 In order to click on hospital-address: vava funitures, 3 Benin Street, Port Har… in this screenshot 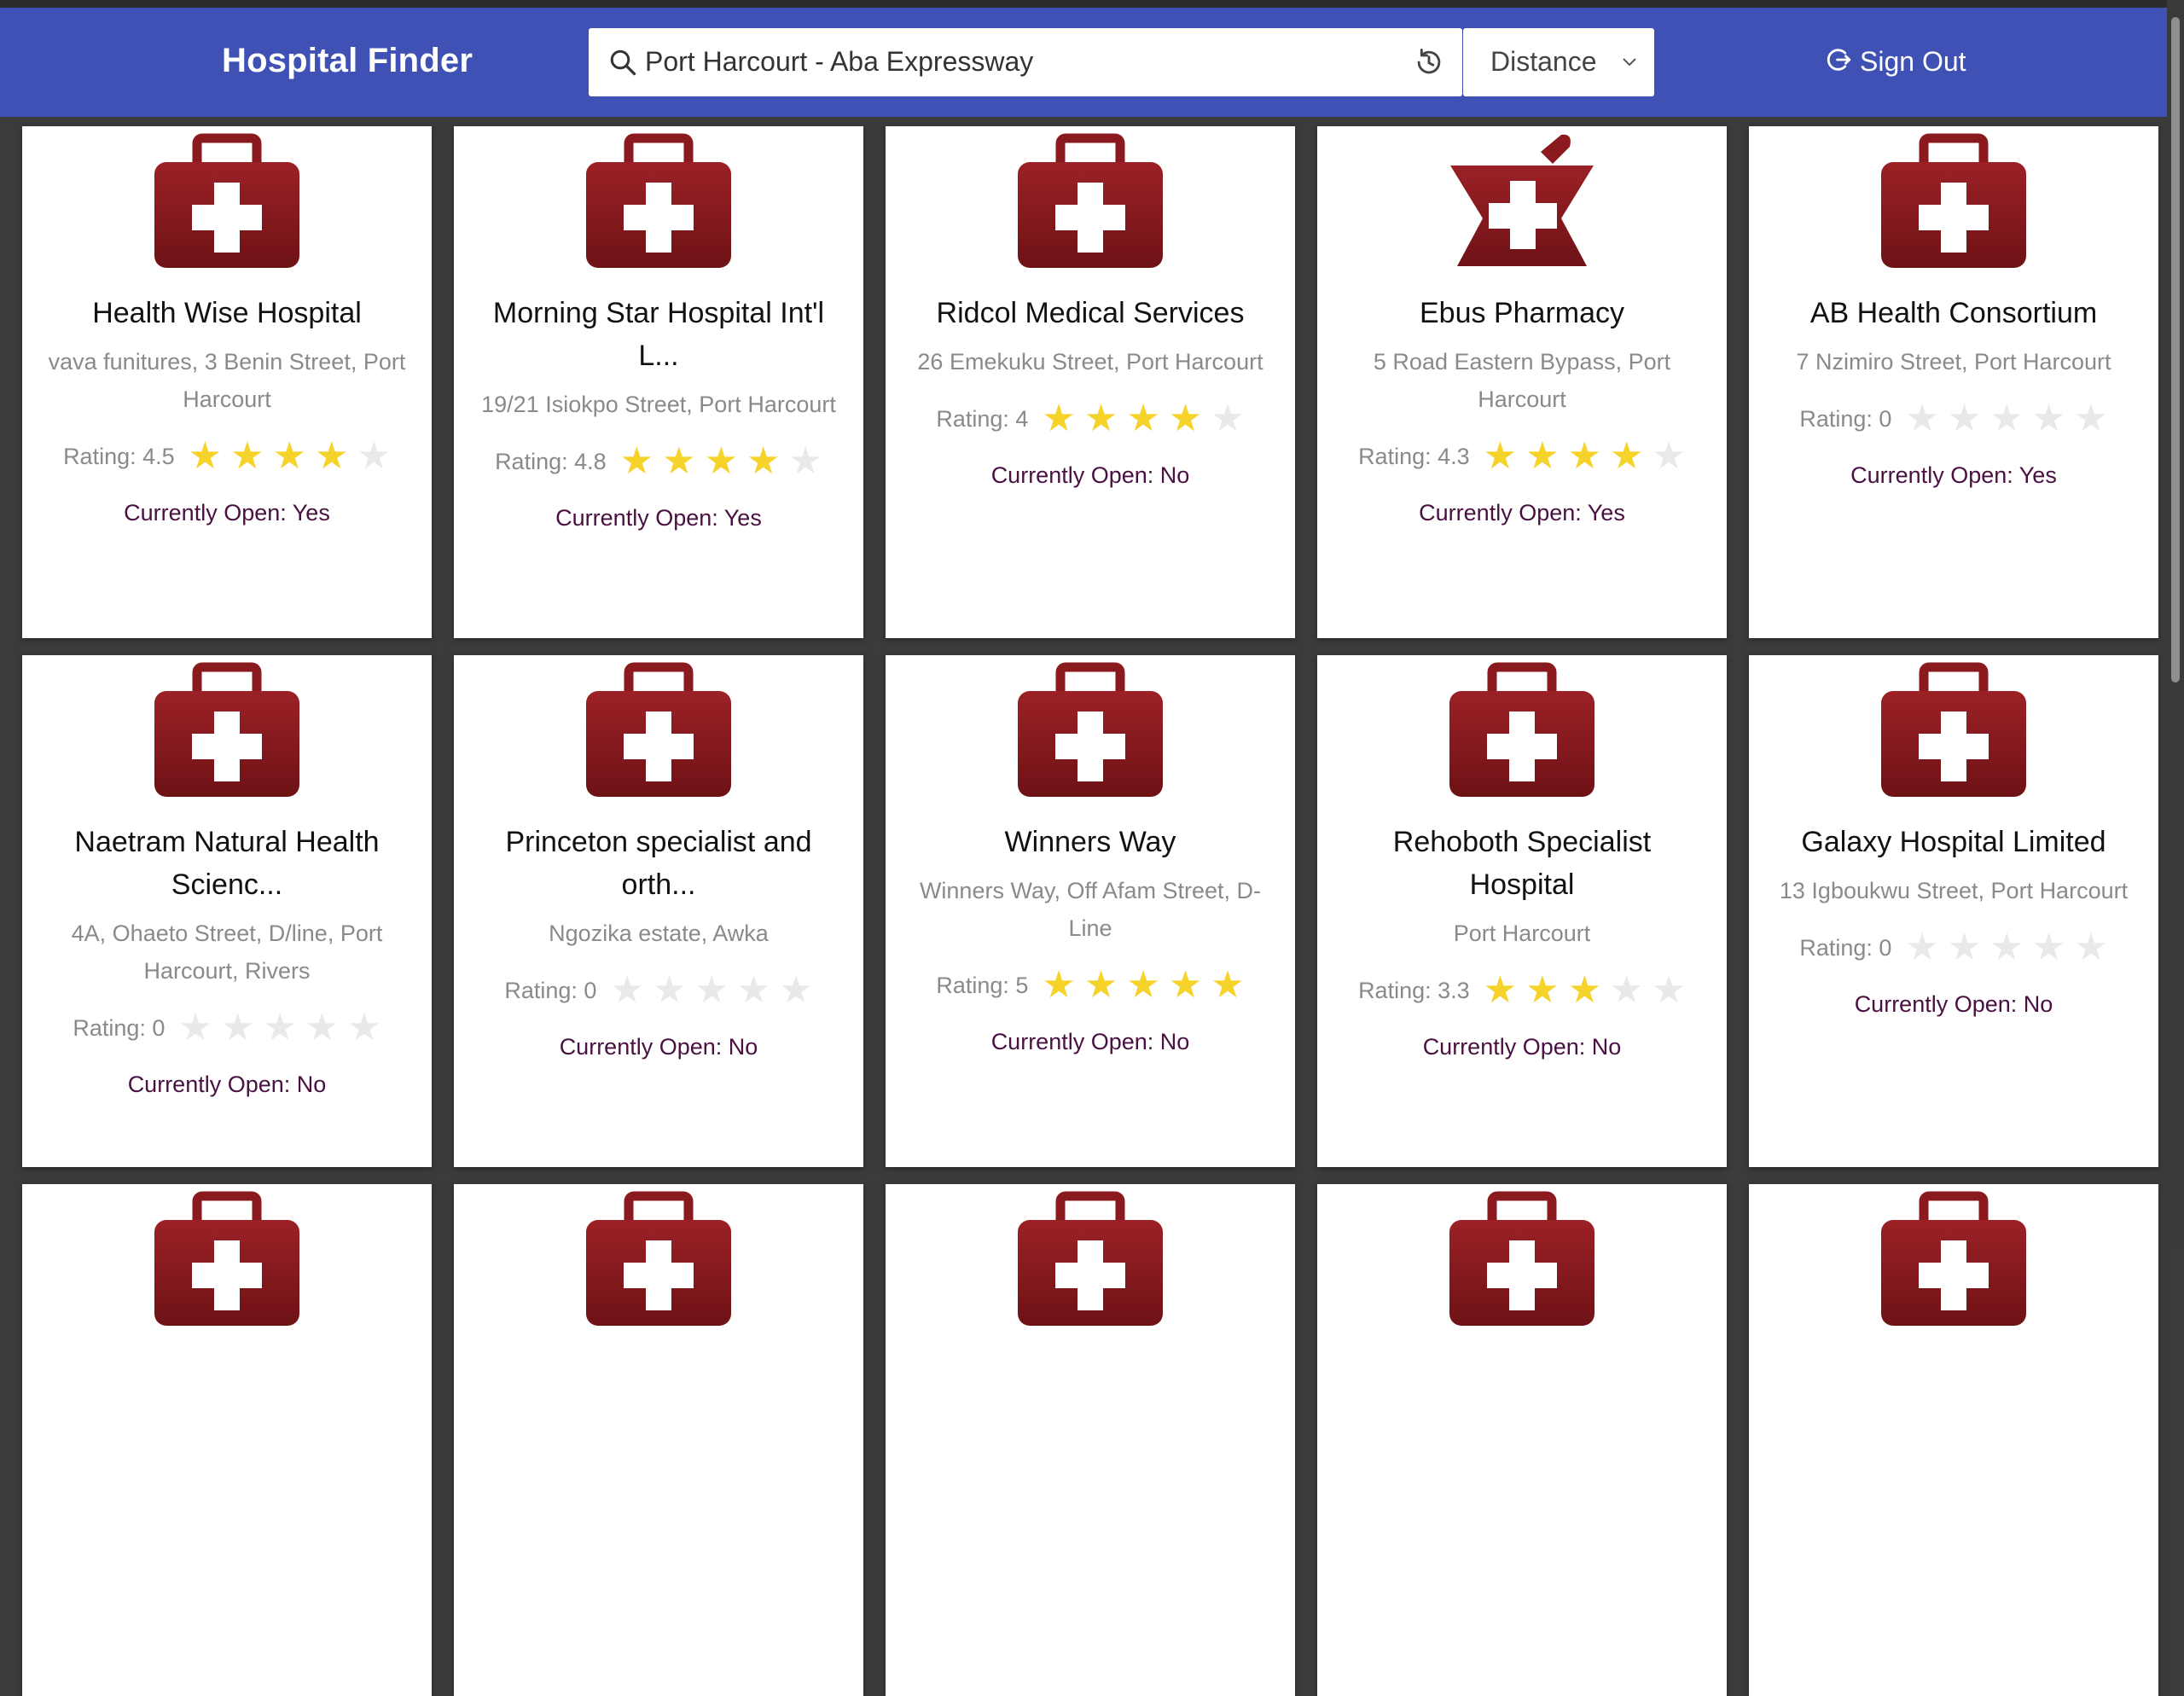, I will do `click(227, 380)`.